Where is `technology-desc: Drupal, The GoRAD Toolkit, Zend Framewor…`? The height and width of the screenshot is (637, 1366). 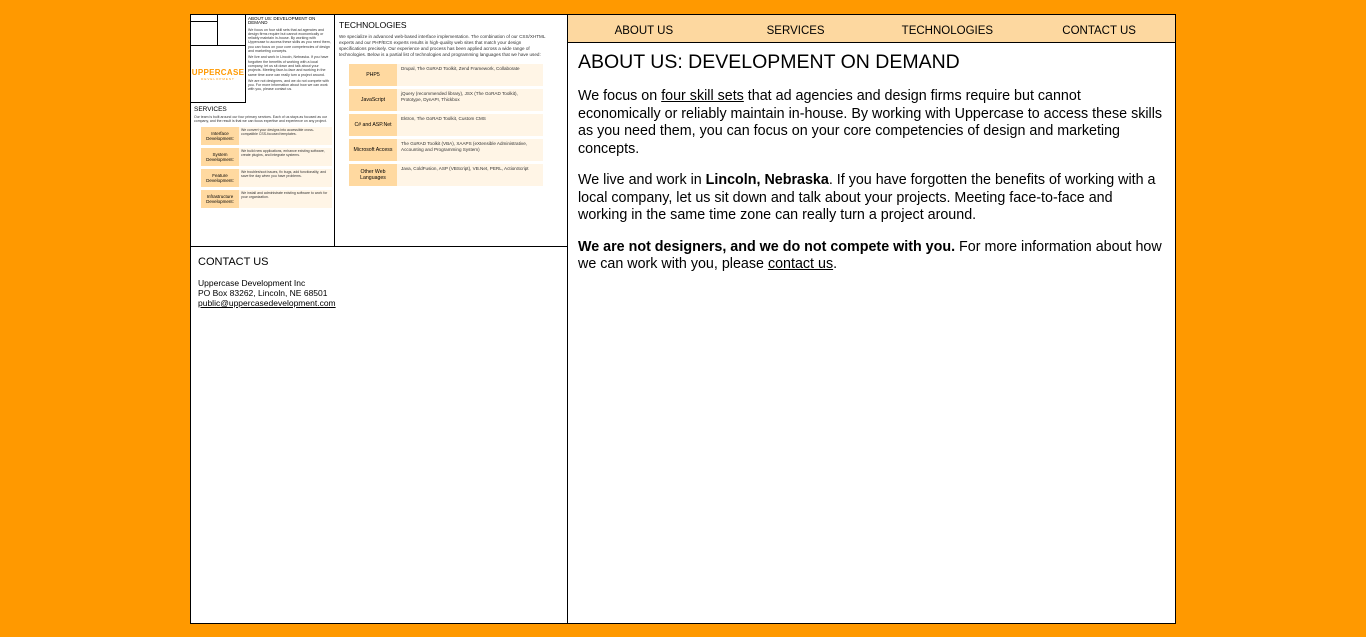 technology-desc: Drupal, The GoRAD Toolkit, Zend Framewor… is located at coordinates (470, 75).